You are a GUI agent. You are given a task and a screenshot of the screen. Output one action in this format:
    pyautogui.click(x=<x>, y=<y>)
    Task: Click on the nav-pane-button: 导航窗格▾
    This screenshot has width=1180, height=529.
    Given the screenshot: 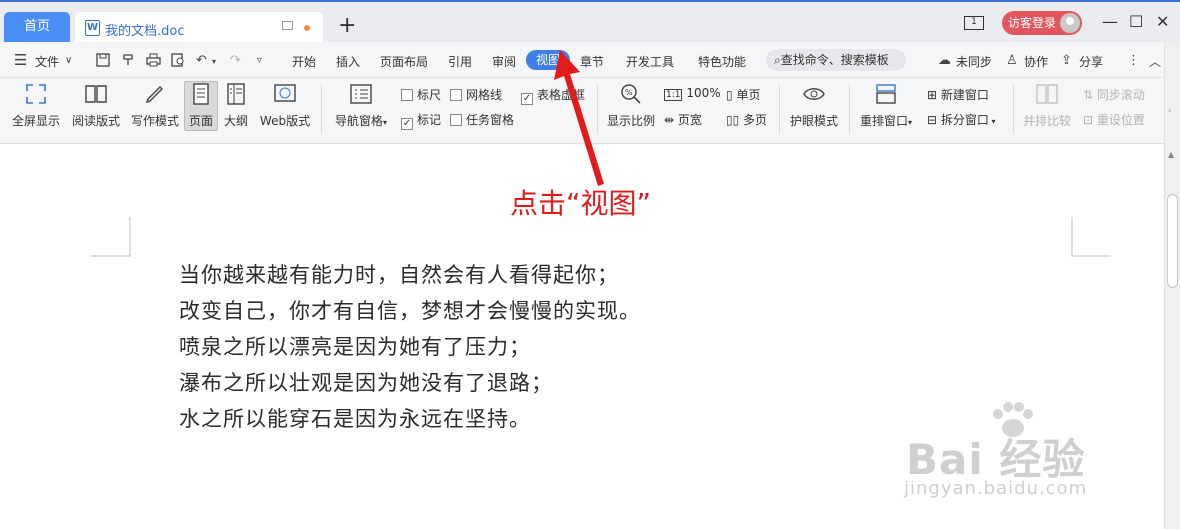 What is the action you would take?
    pyautogui.click(x=361, y=105)
    